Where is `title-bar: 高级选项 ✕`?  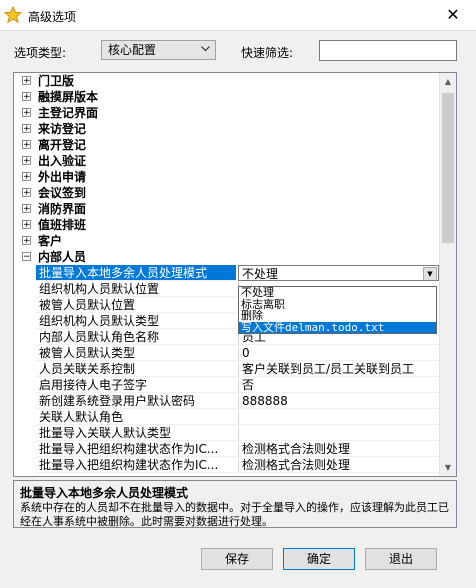
title-bar: 高级选项 ✕ is located at coordinates (238, 15).